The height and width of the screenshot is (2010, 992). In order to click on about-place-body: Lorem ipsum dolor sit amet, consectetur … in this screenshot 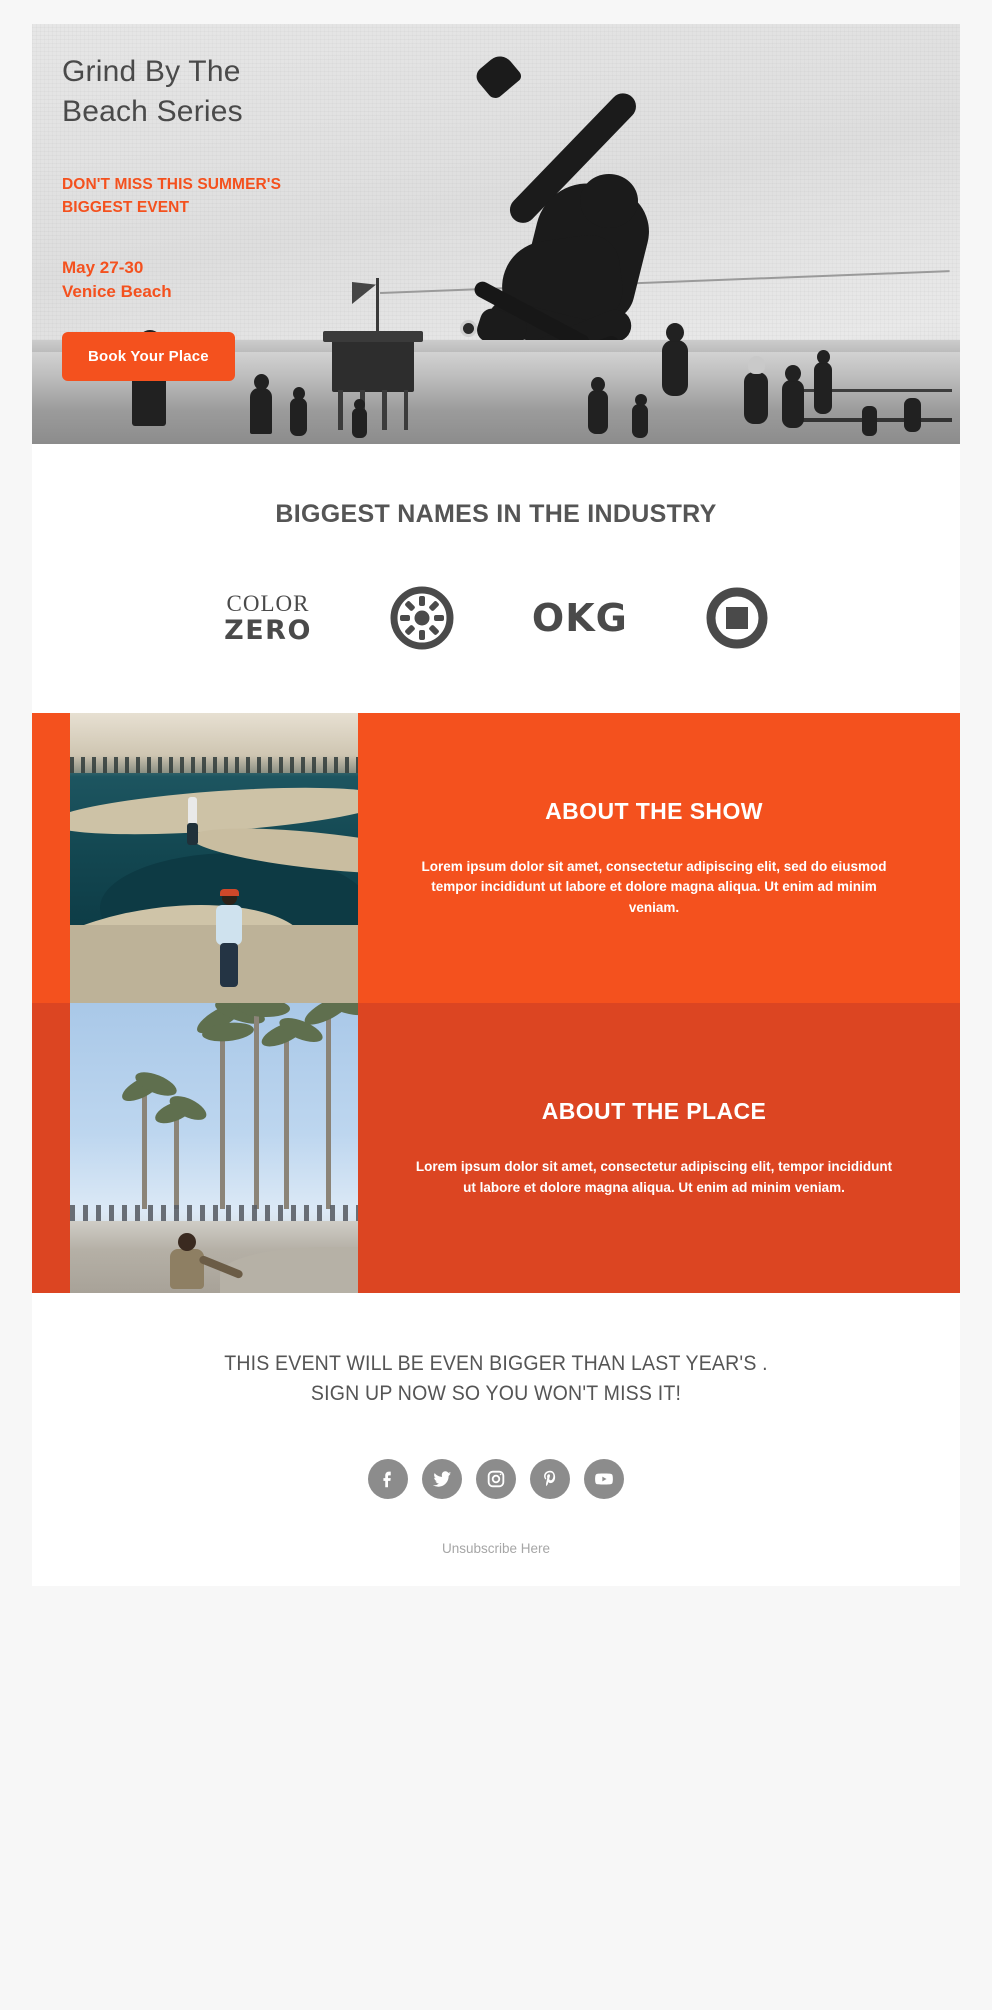, I will do `click(654, 1177)`.